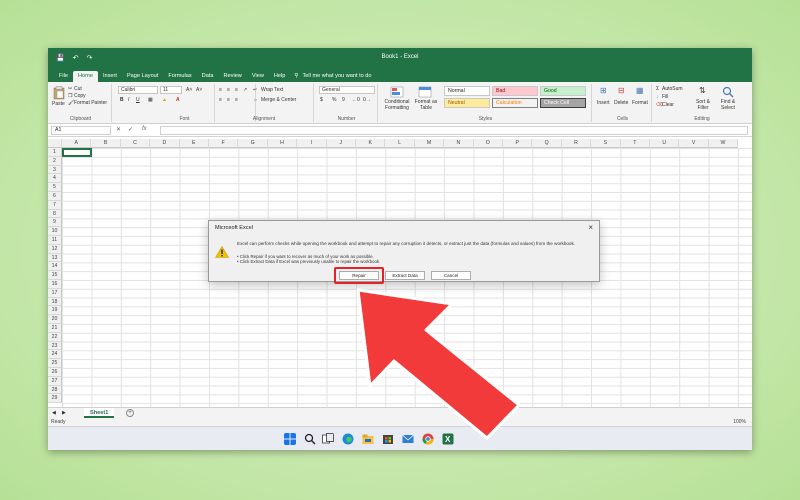  Describe the element at coordinates (55, 302) in the screenshot. I see `row-header-18: 18` at that location.